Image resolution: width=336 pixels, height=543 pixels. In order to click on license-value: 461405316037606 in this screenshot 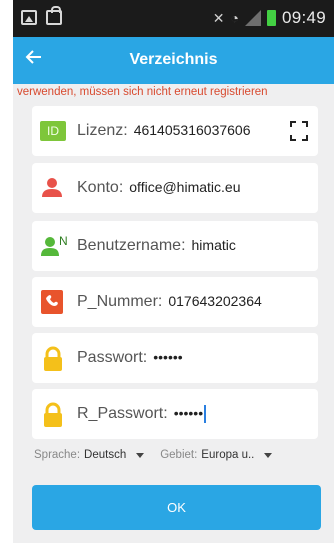, I will do `click(192, 130)`.